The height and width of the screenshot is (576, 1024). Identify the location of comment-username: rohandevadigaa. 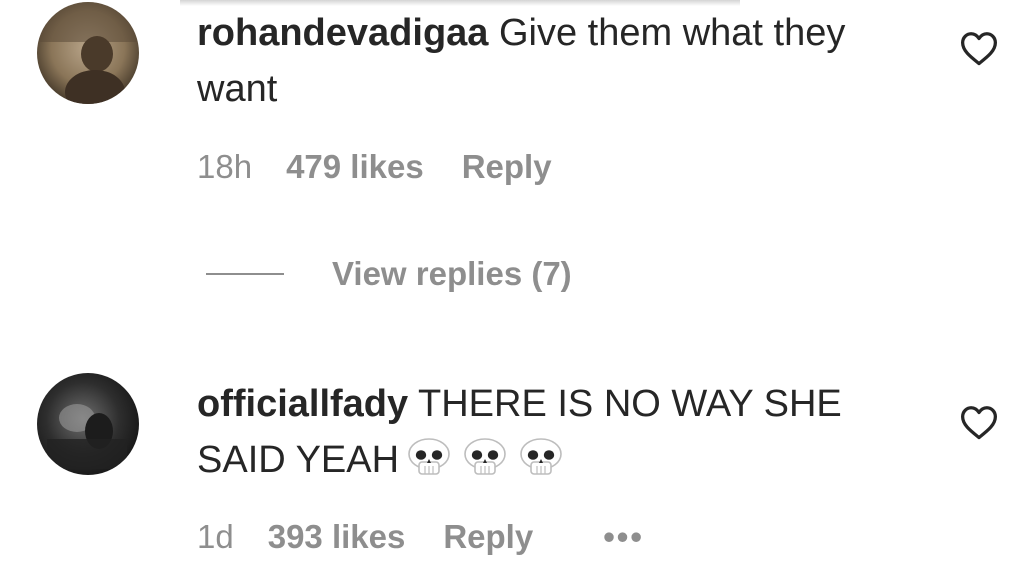
(342, 33).